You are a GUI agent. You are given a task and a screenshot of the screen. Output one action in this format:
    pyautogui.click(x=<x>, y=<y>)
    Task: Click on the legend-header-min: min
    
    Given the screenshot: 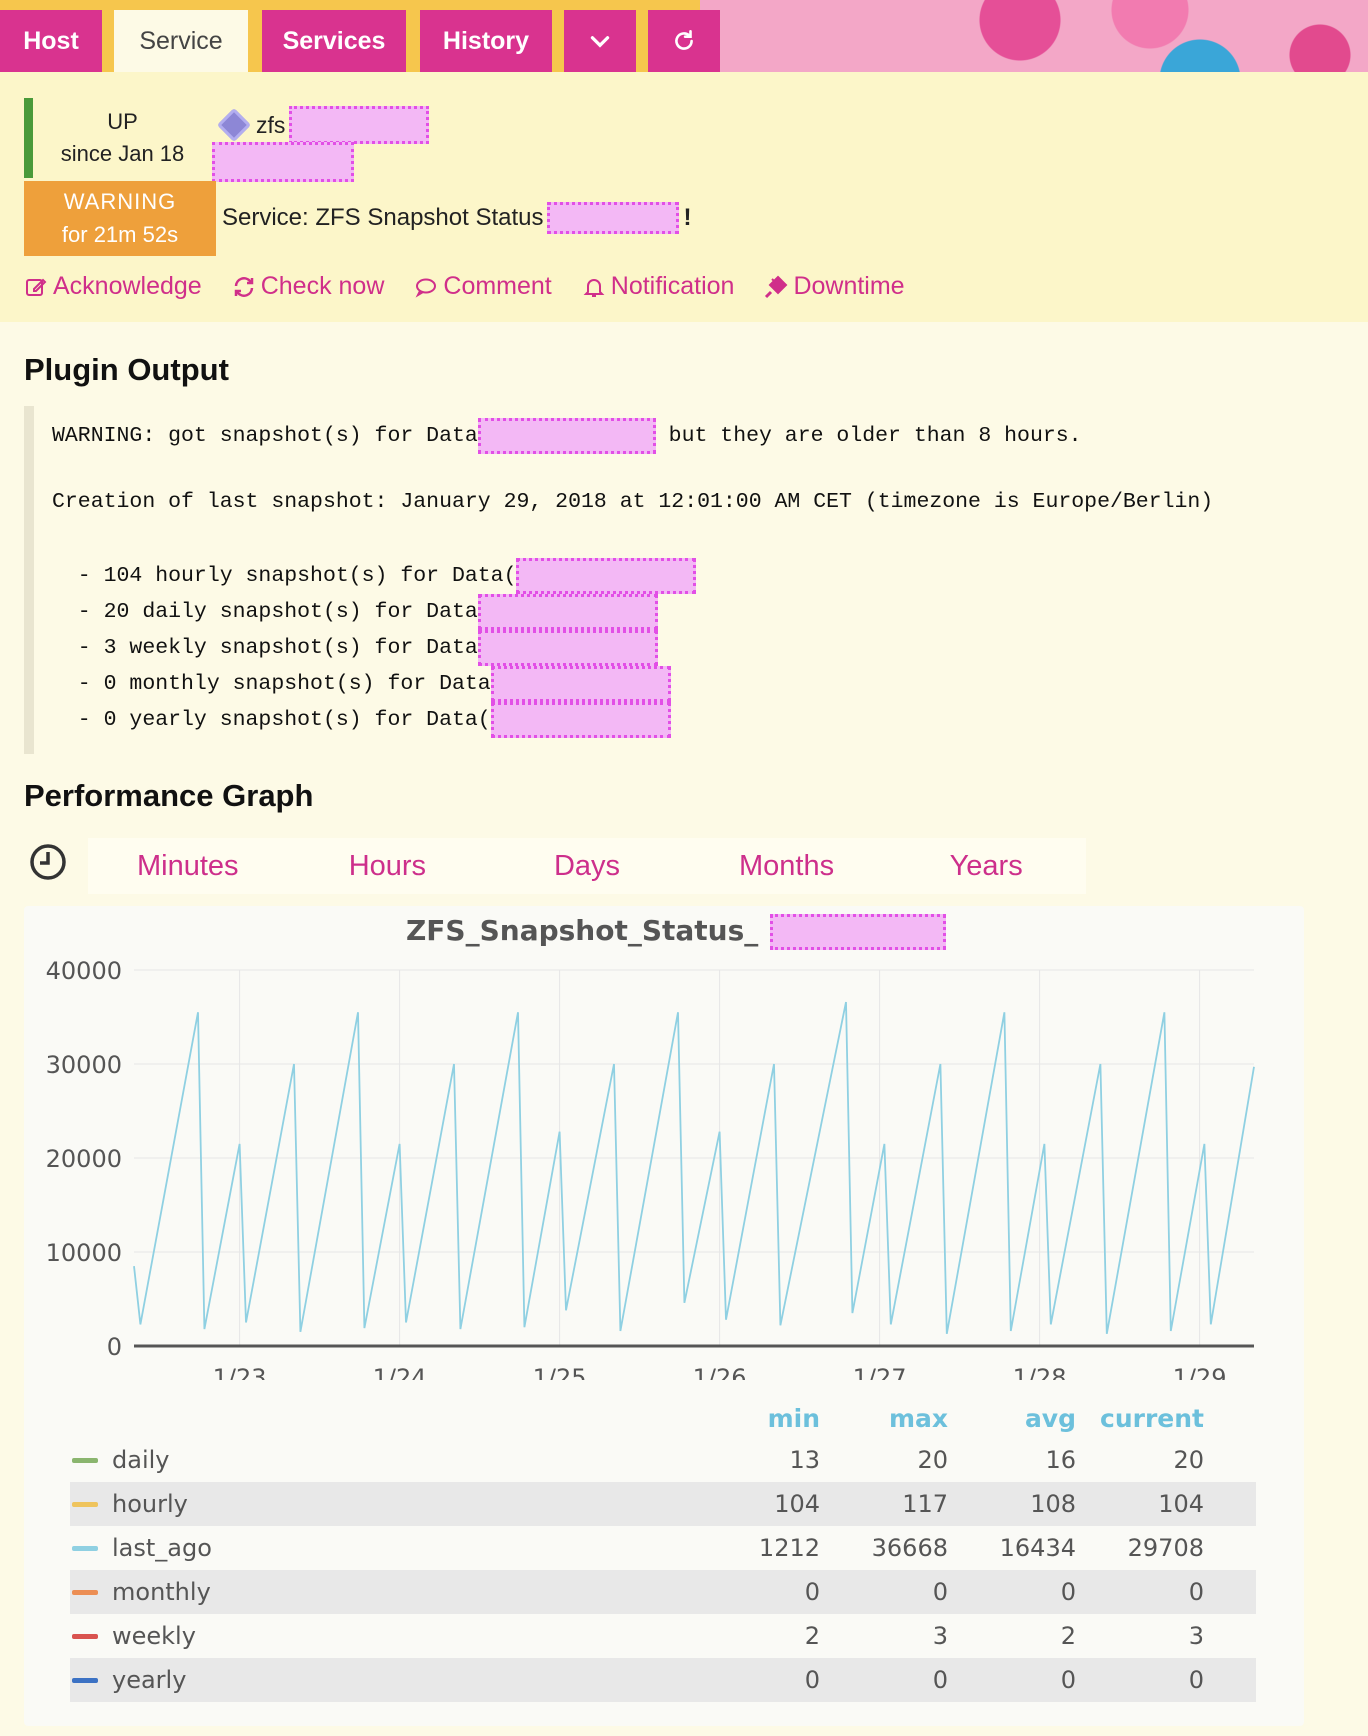 What is the action you would take?
    pyautogui.click(x=793, y=1418)
    